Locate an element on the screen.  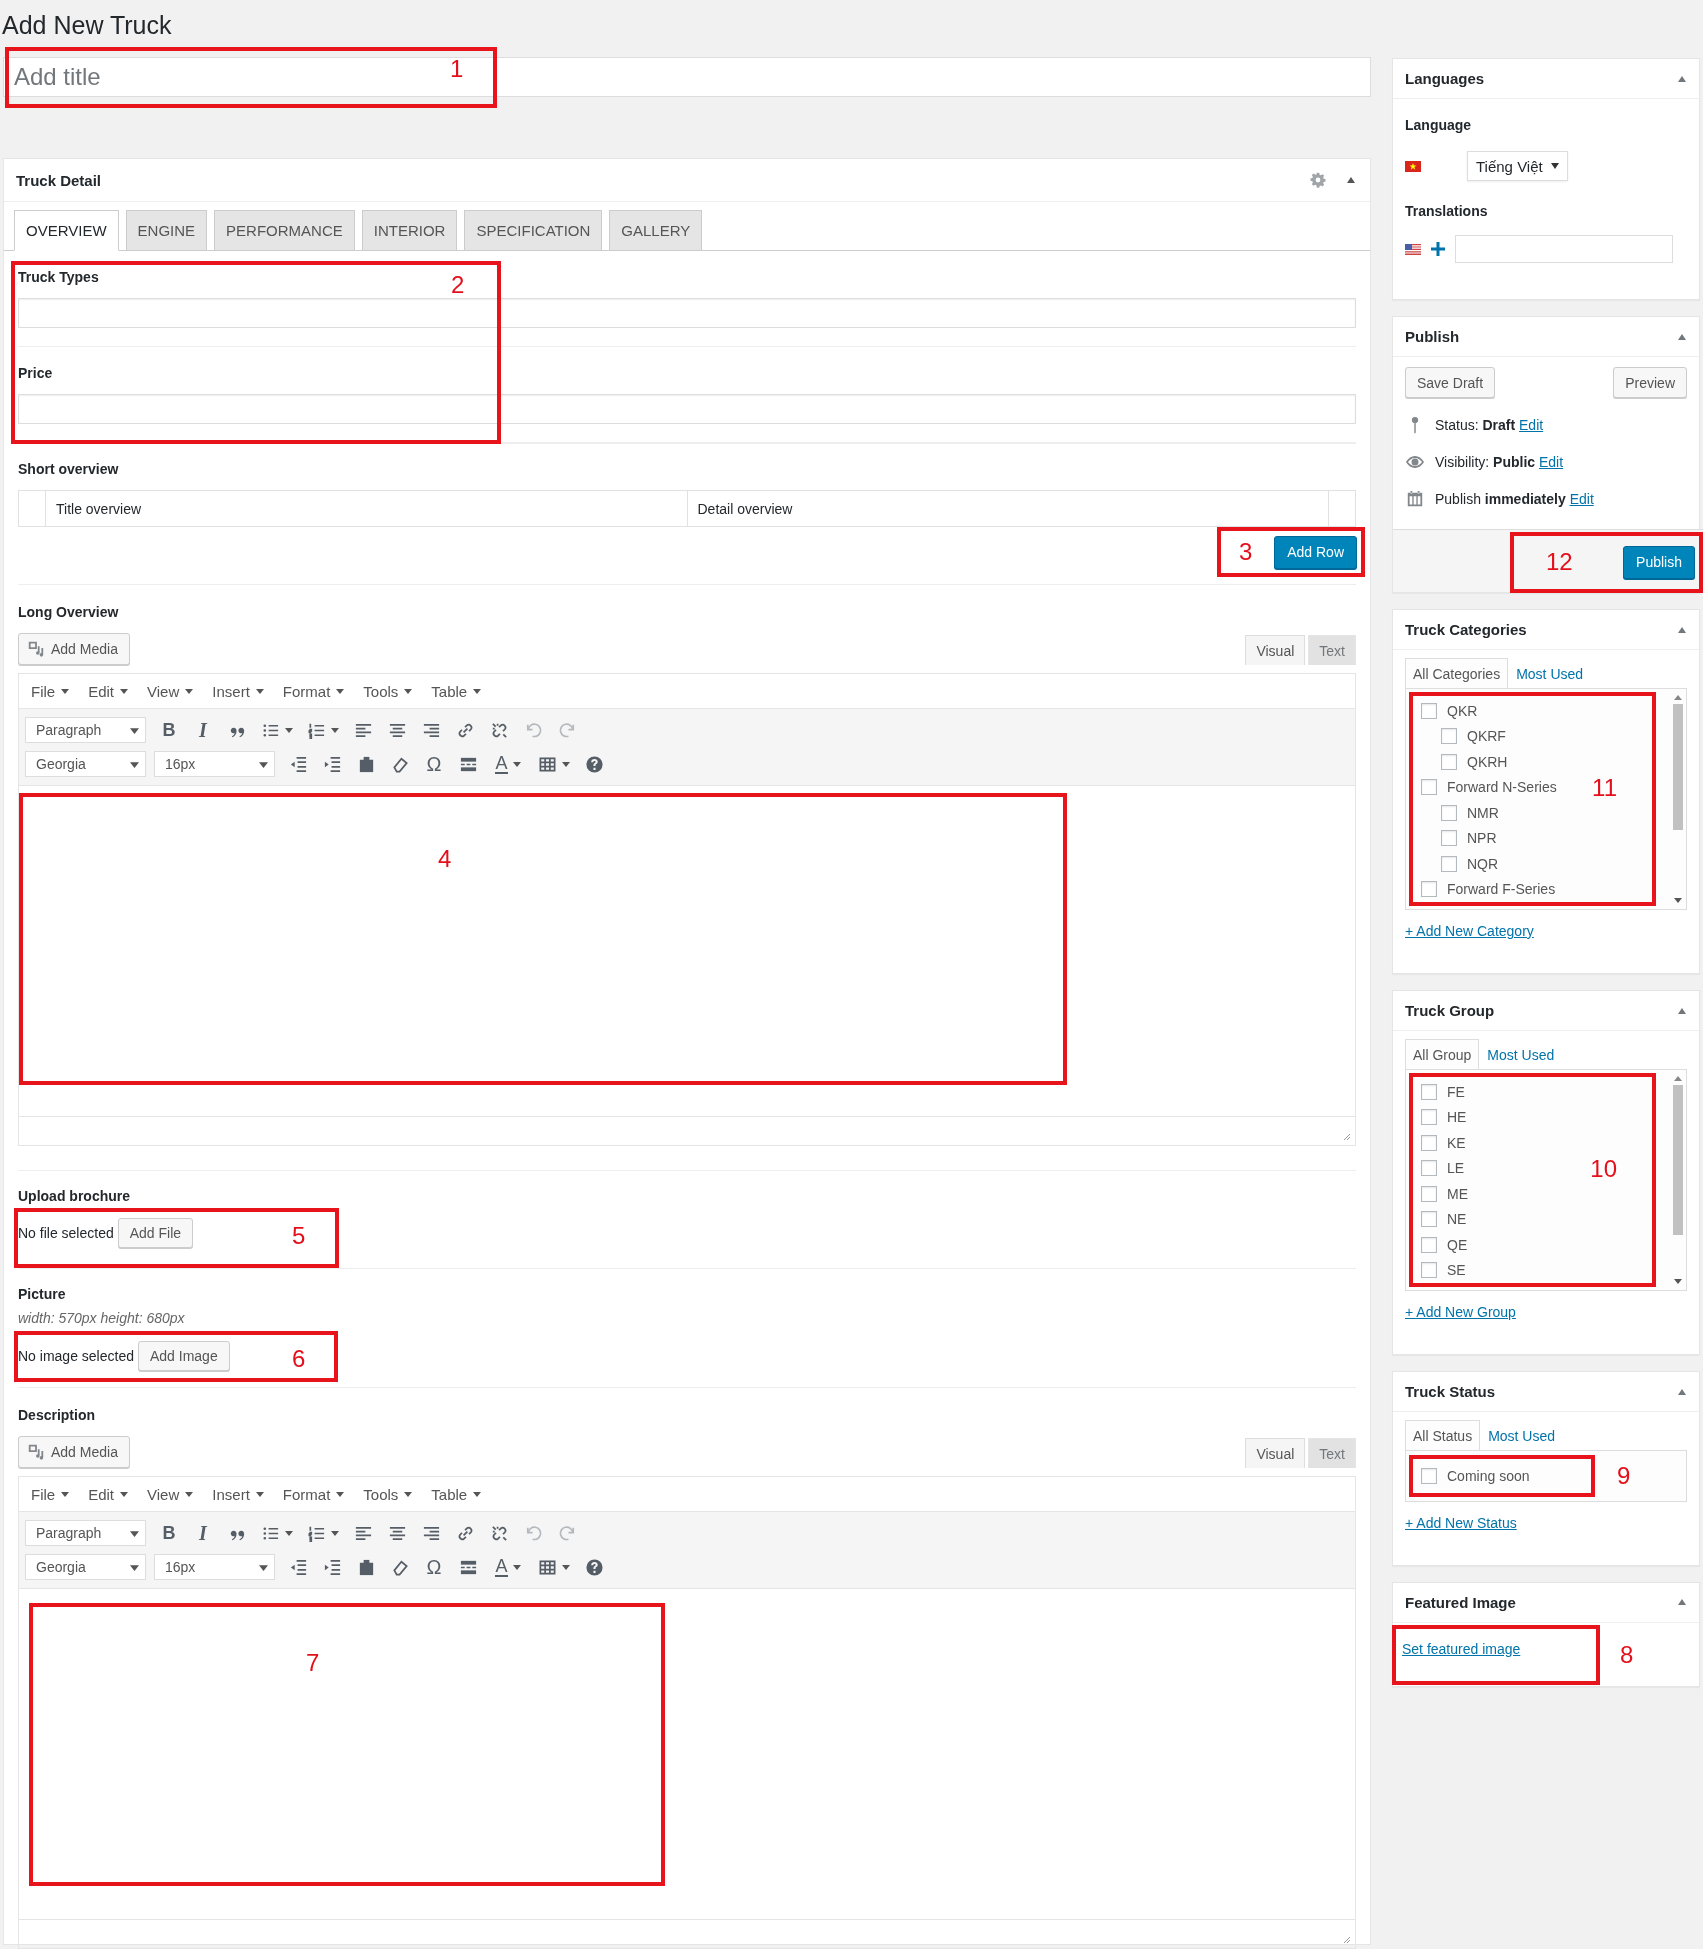
preview-button: Preview is located at coordinates (1650, 382).